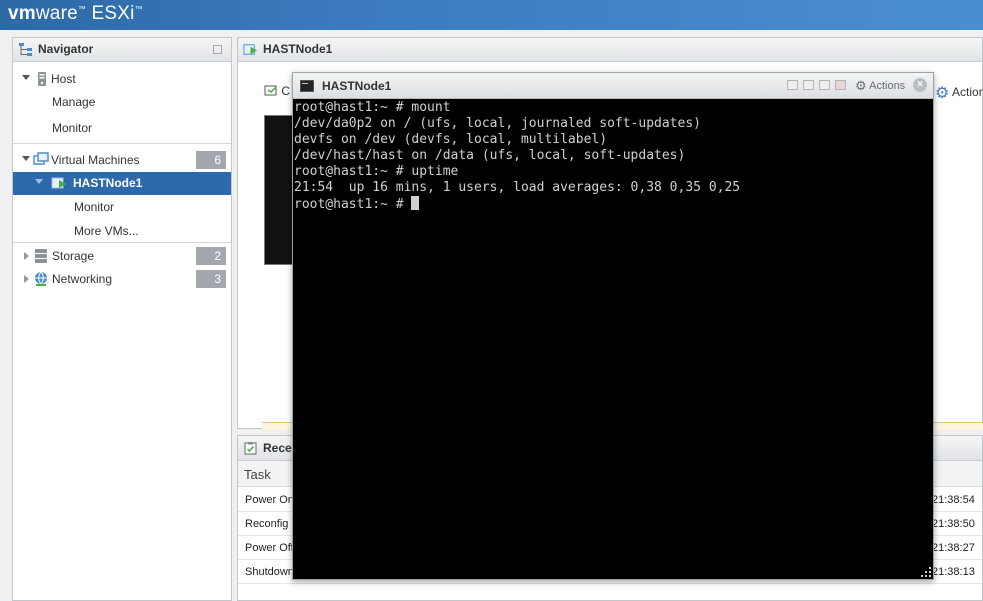 This screenshot has height=601, width=983. What do you see at coordinates (122, 102) in the screenshot?
I see `nav-item-host-manage: Manage` at bounding box center [122, 102].